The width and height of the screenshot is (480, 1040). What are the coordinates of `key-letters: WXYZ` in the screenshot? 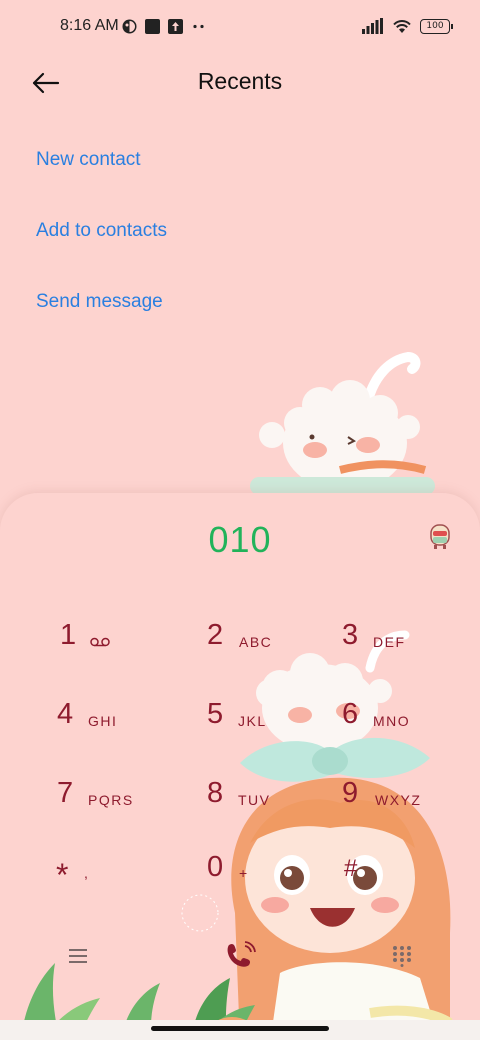 It's located at (398, 800).